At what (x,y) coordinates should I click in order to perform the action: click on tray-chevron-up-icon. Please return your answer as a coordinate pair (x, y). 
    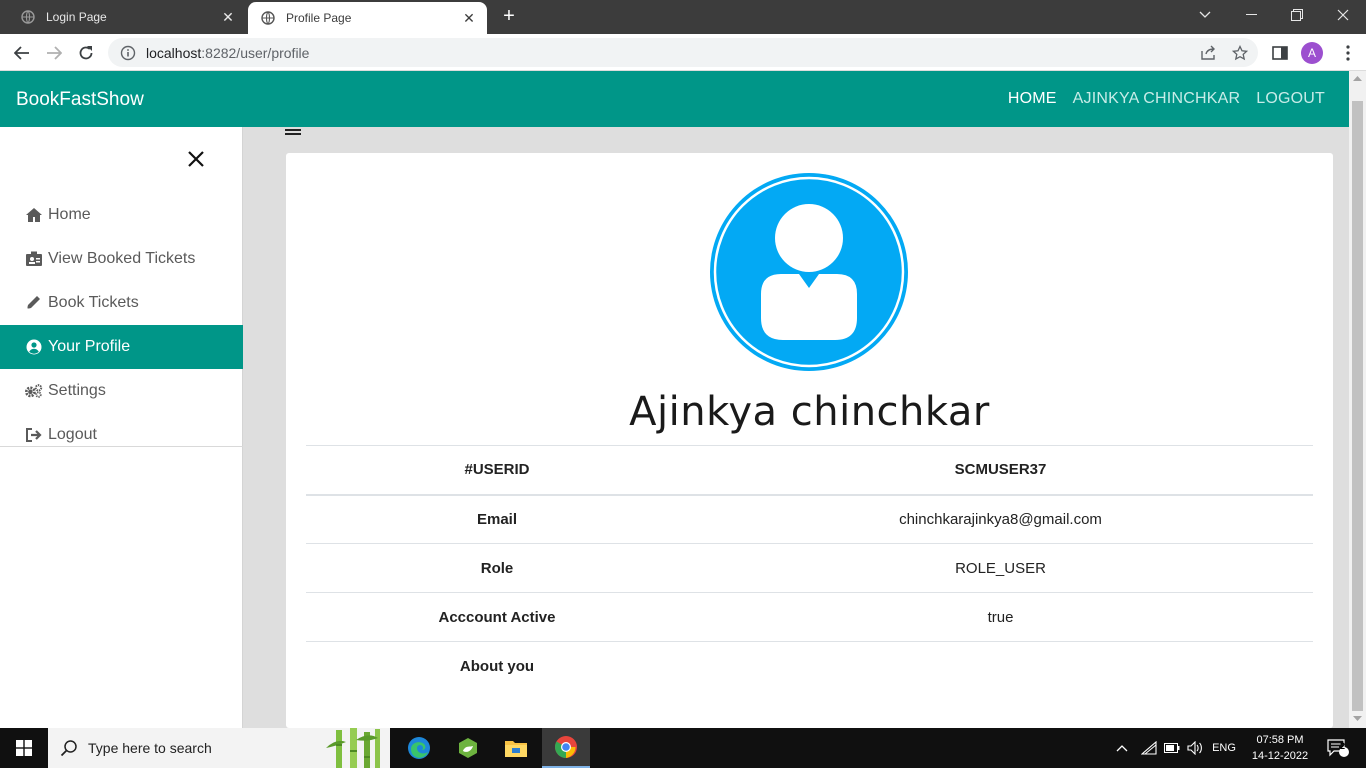
    Looking at the image, I should click on (1122, 748).